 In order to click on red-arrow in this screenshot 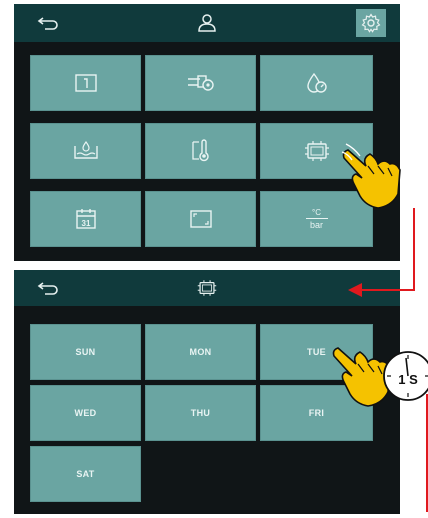, I will do `click(381, 252)`.